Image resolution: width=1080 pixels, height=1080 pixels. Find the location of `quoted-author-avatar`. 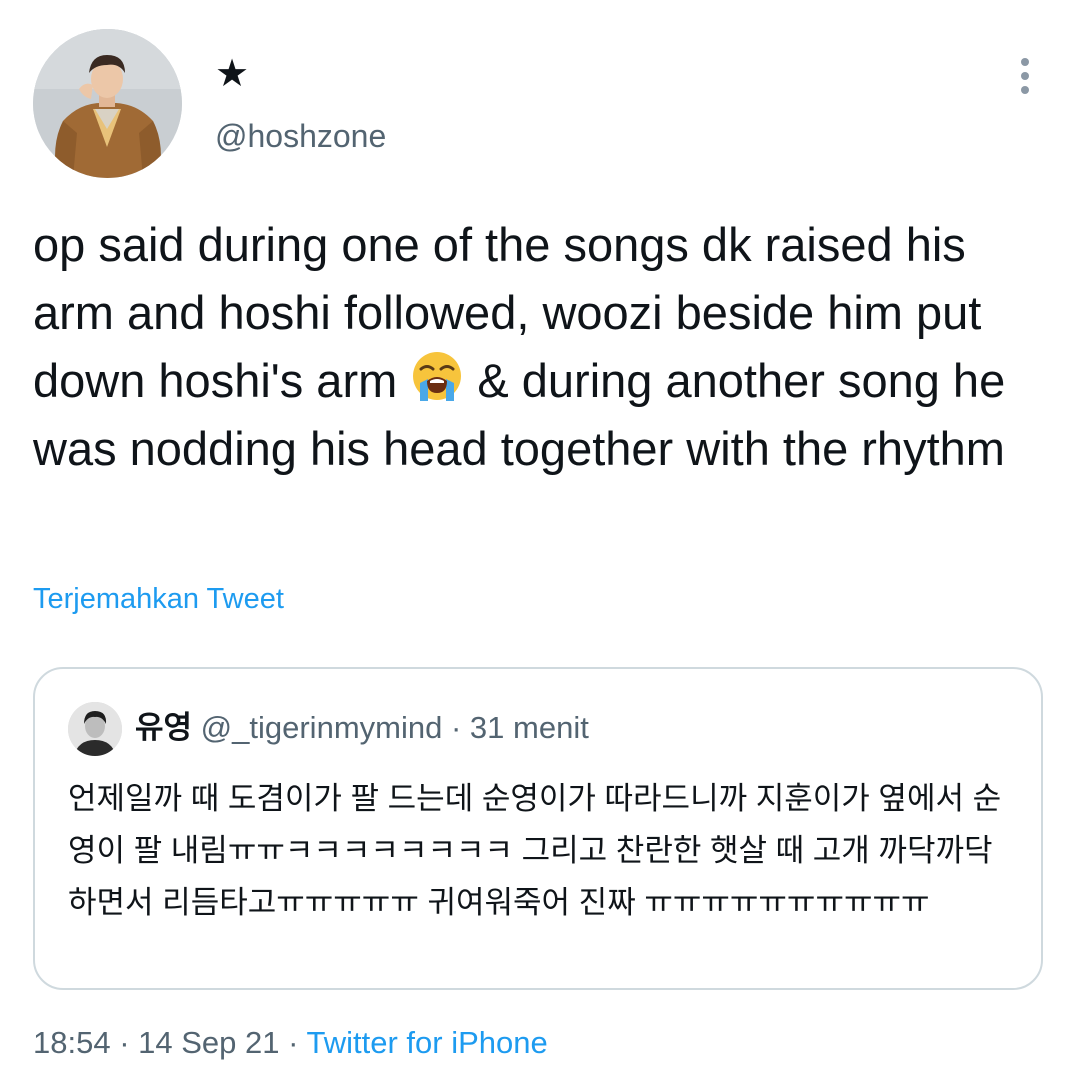

quoted-author-avatar is located at coordinates (95, 729).